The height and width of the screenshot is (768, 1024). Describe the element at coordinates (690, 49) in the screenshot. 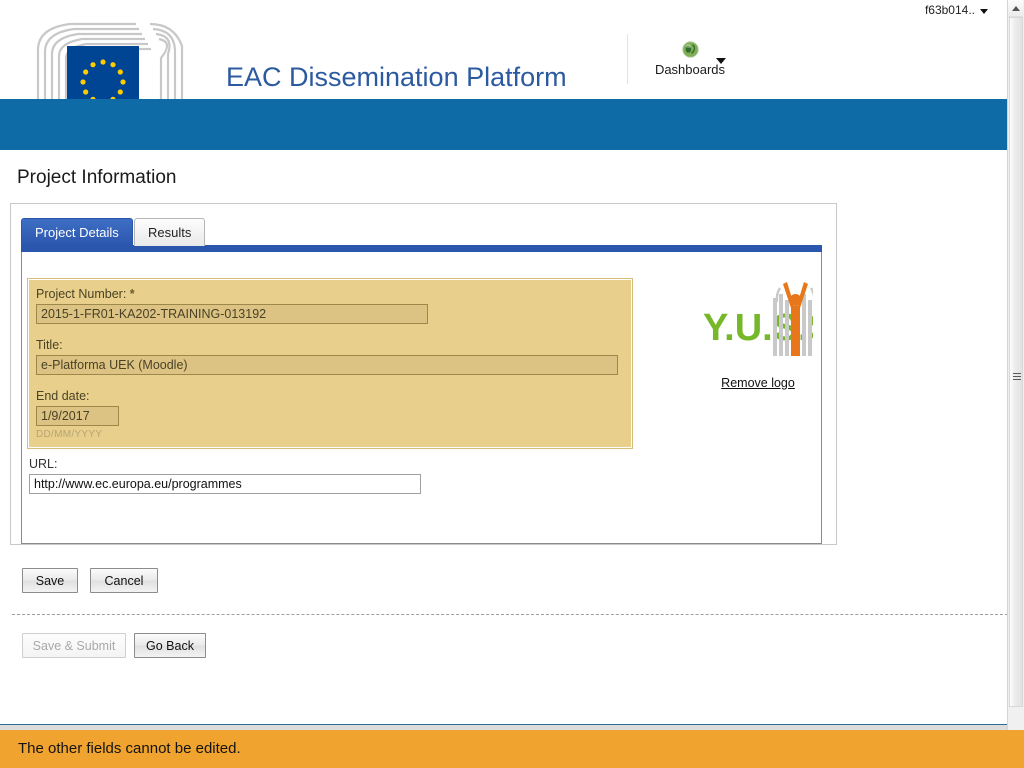

I see `globe-icon` at that location.